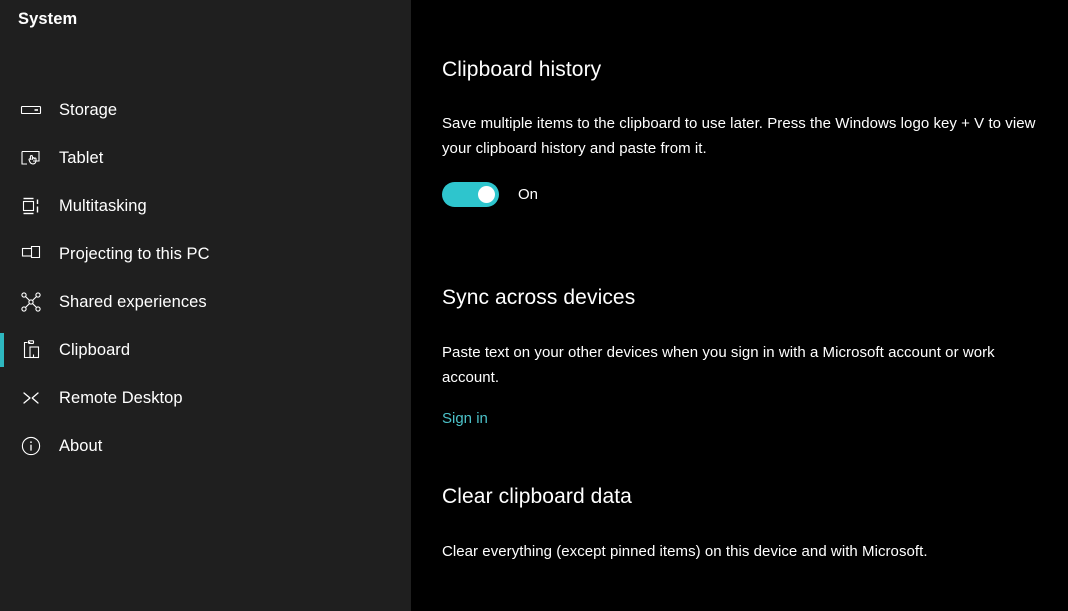  Describe the element at coordinates (134, 254) in the screenshot. I see `sidebar-item-label: Projecting to this PC` at that location.